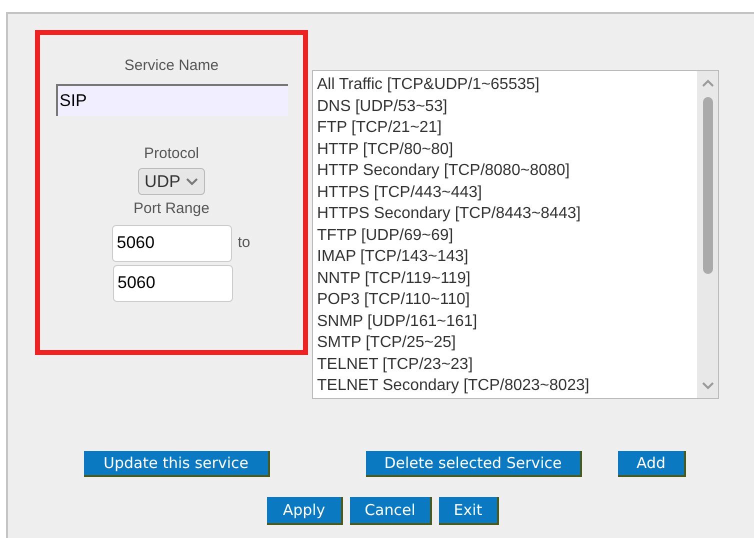 The height and width of the screenshot is (538, 754). I want to click on scrollbar, so click(707, 234).